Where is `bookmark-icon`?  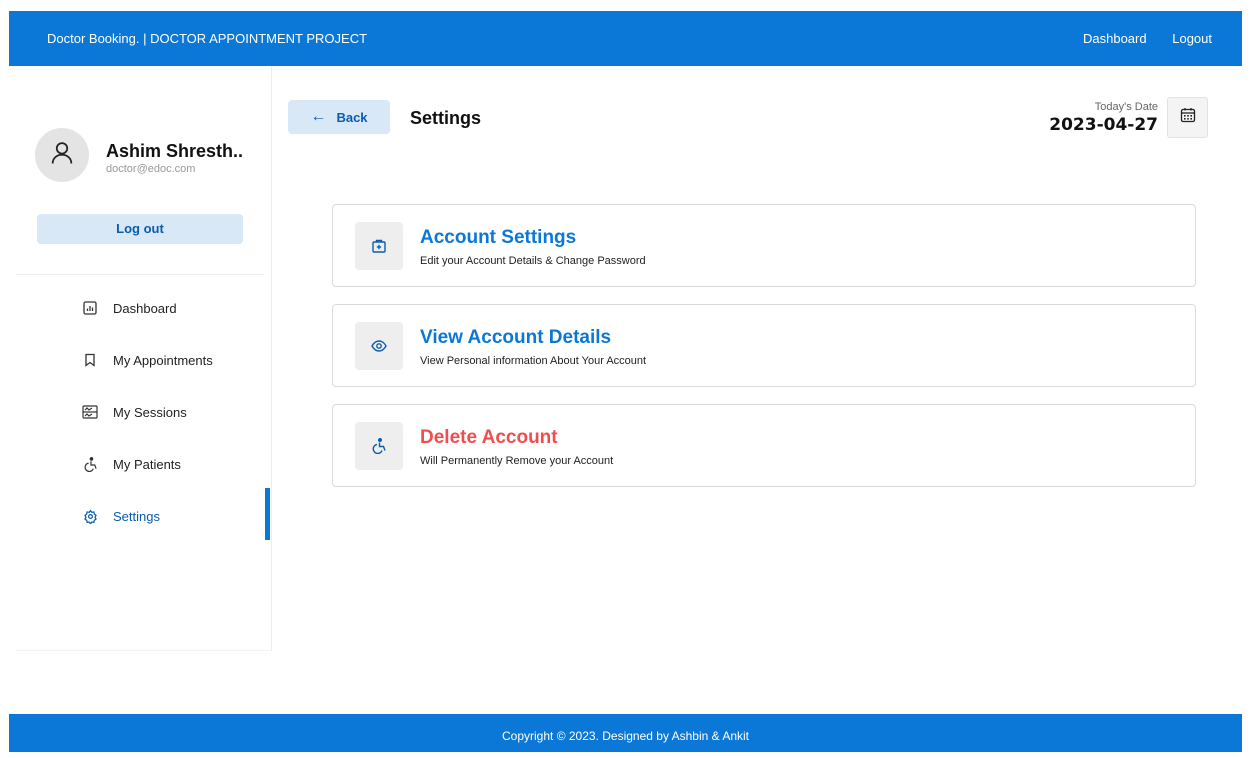 bookmark-icon is located at coordinates (90, 360).